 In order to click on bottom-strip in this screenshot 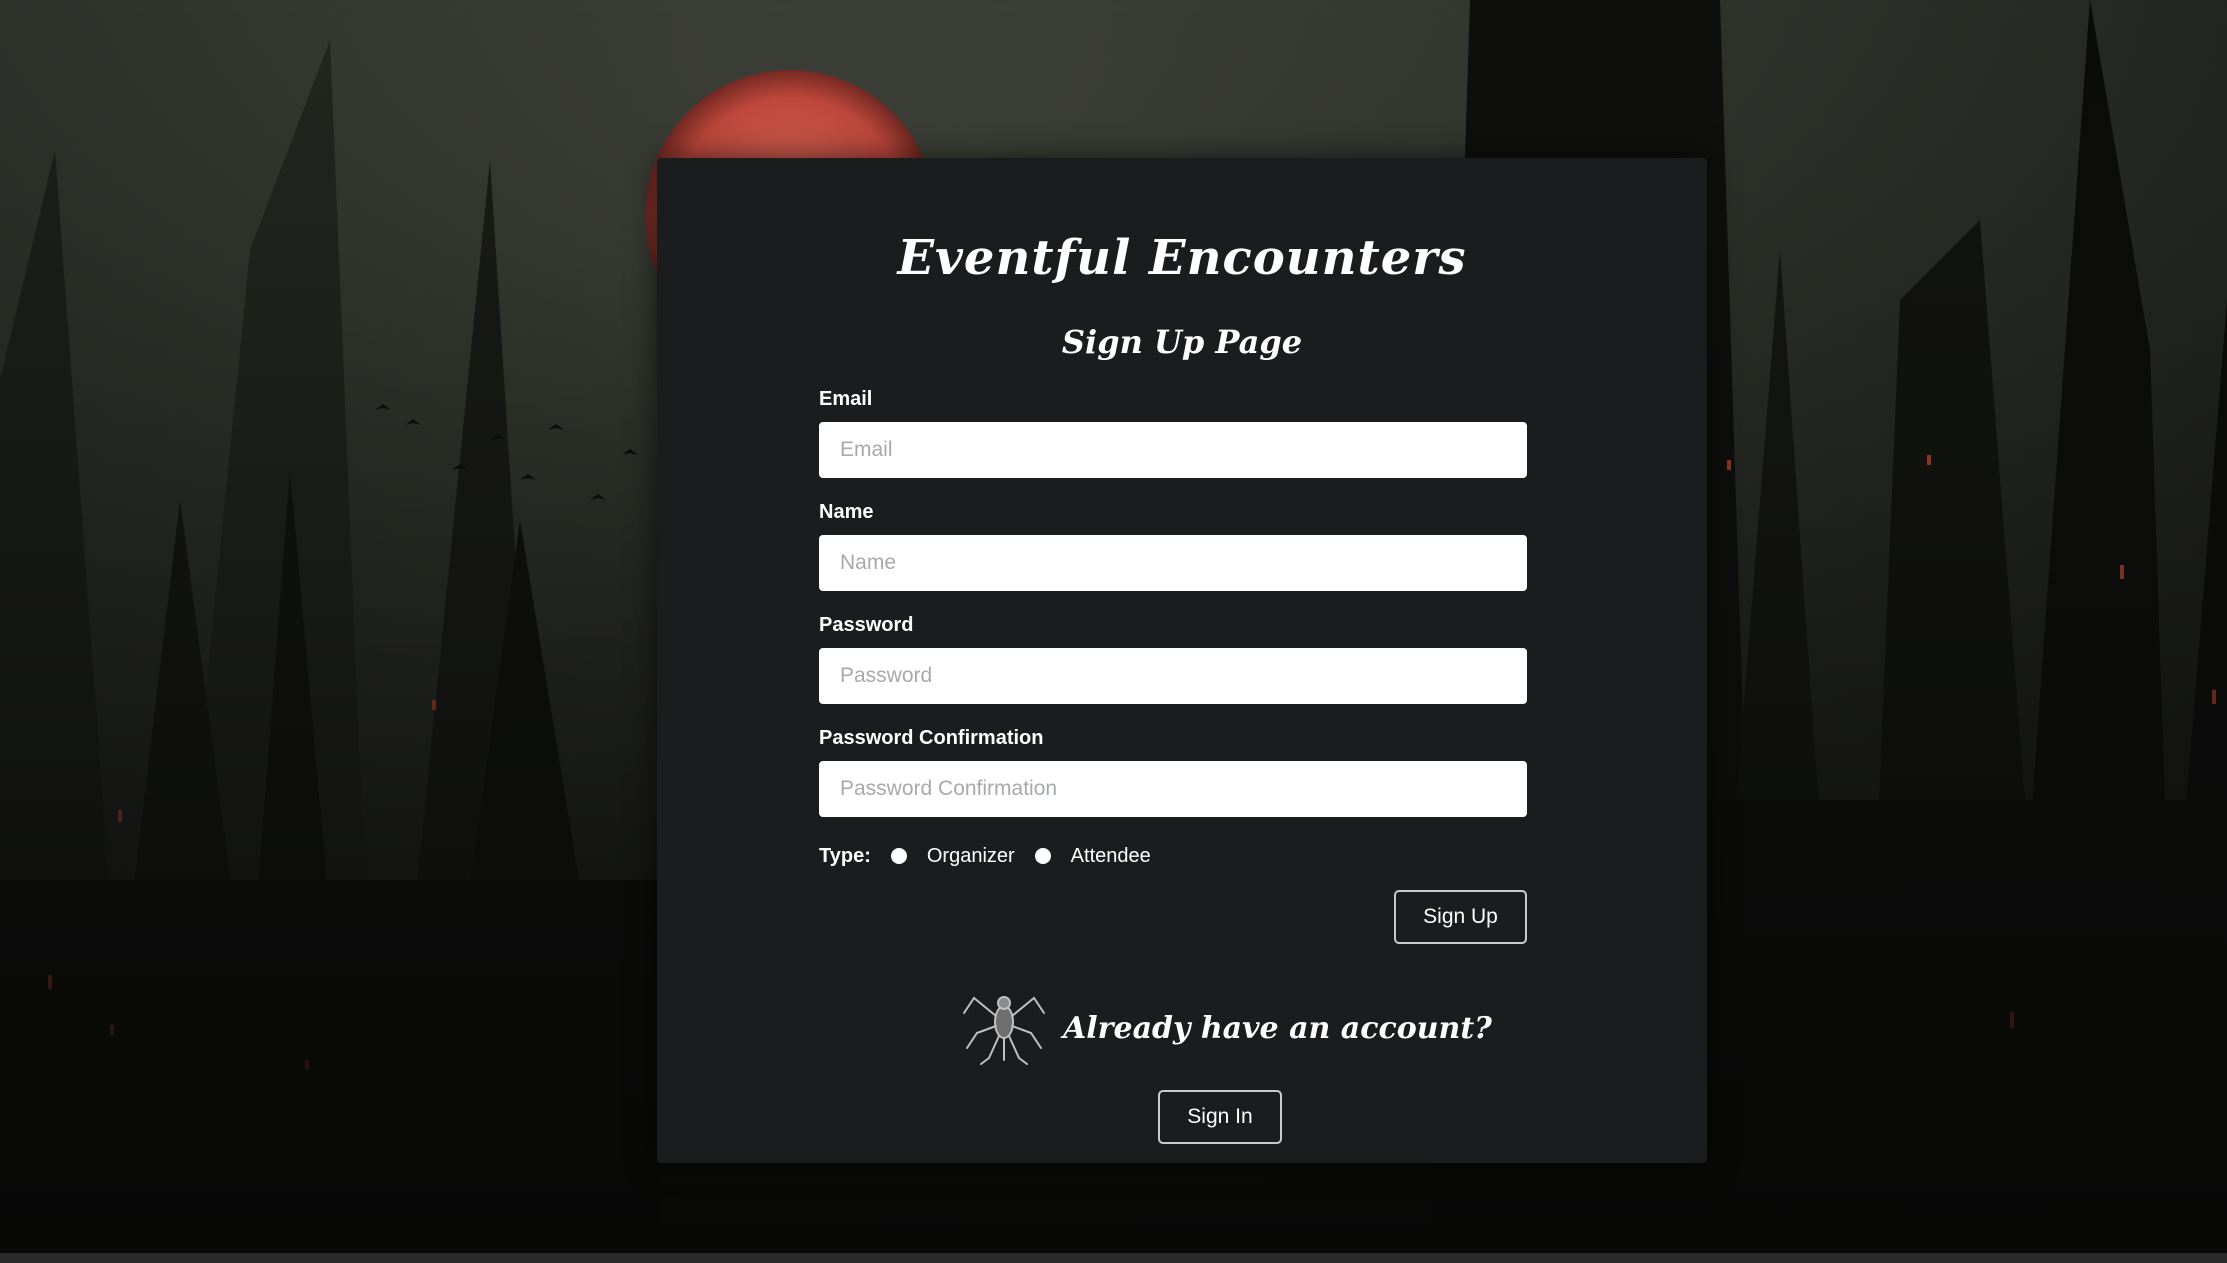, I will do `click(1113, 1258)`.